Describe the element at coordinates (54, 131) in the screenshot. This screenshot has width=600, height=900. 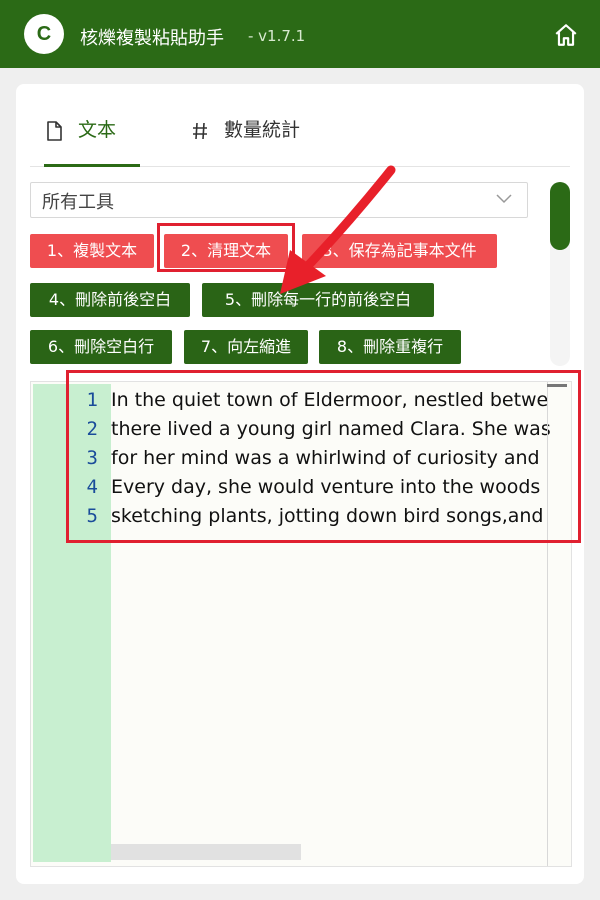
I see `document-icon` at that location.